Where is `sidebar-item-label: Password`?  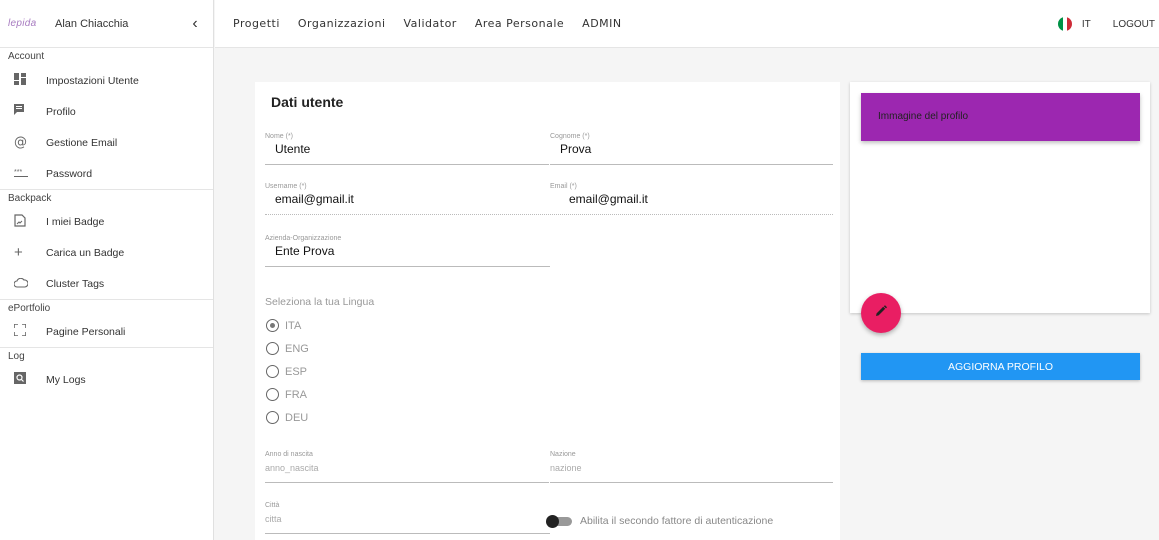
sidebar-item-label: Password is located at coordinates (69, 173).